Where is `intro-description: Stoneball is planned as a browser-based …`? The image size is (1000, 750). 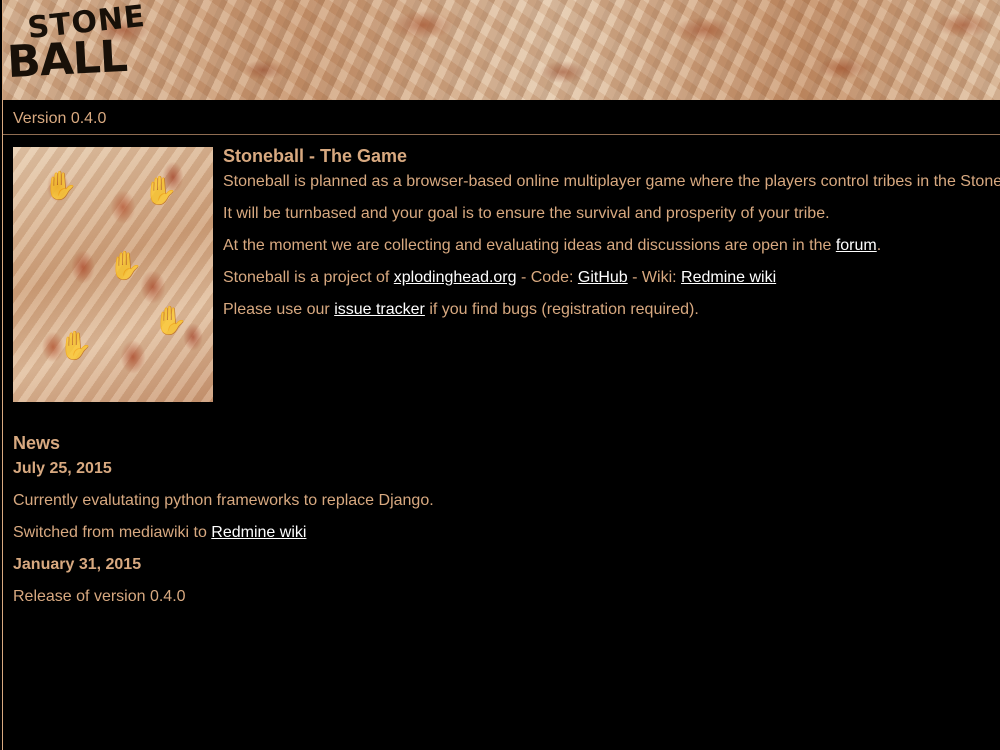
intro-description: Stoneball is planned as a browser-based … is located at coordinates (611, 181).